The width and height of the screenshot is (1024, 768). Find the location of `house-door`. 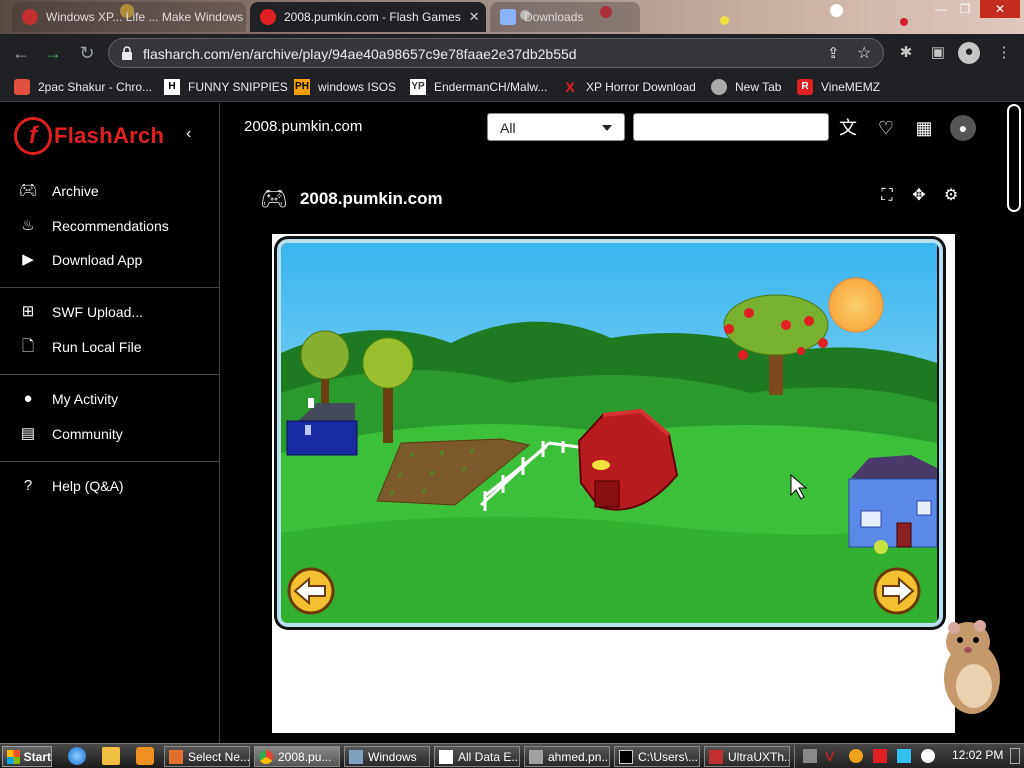

house-door is located at coordinates (904, 535).